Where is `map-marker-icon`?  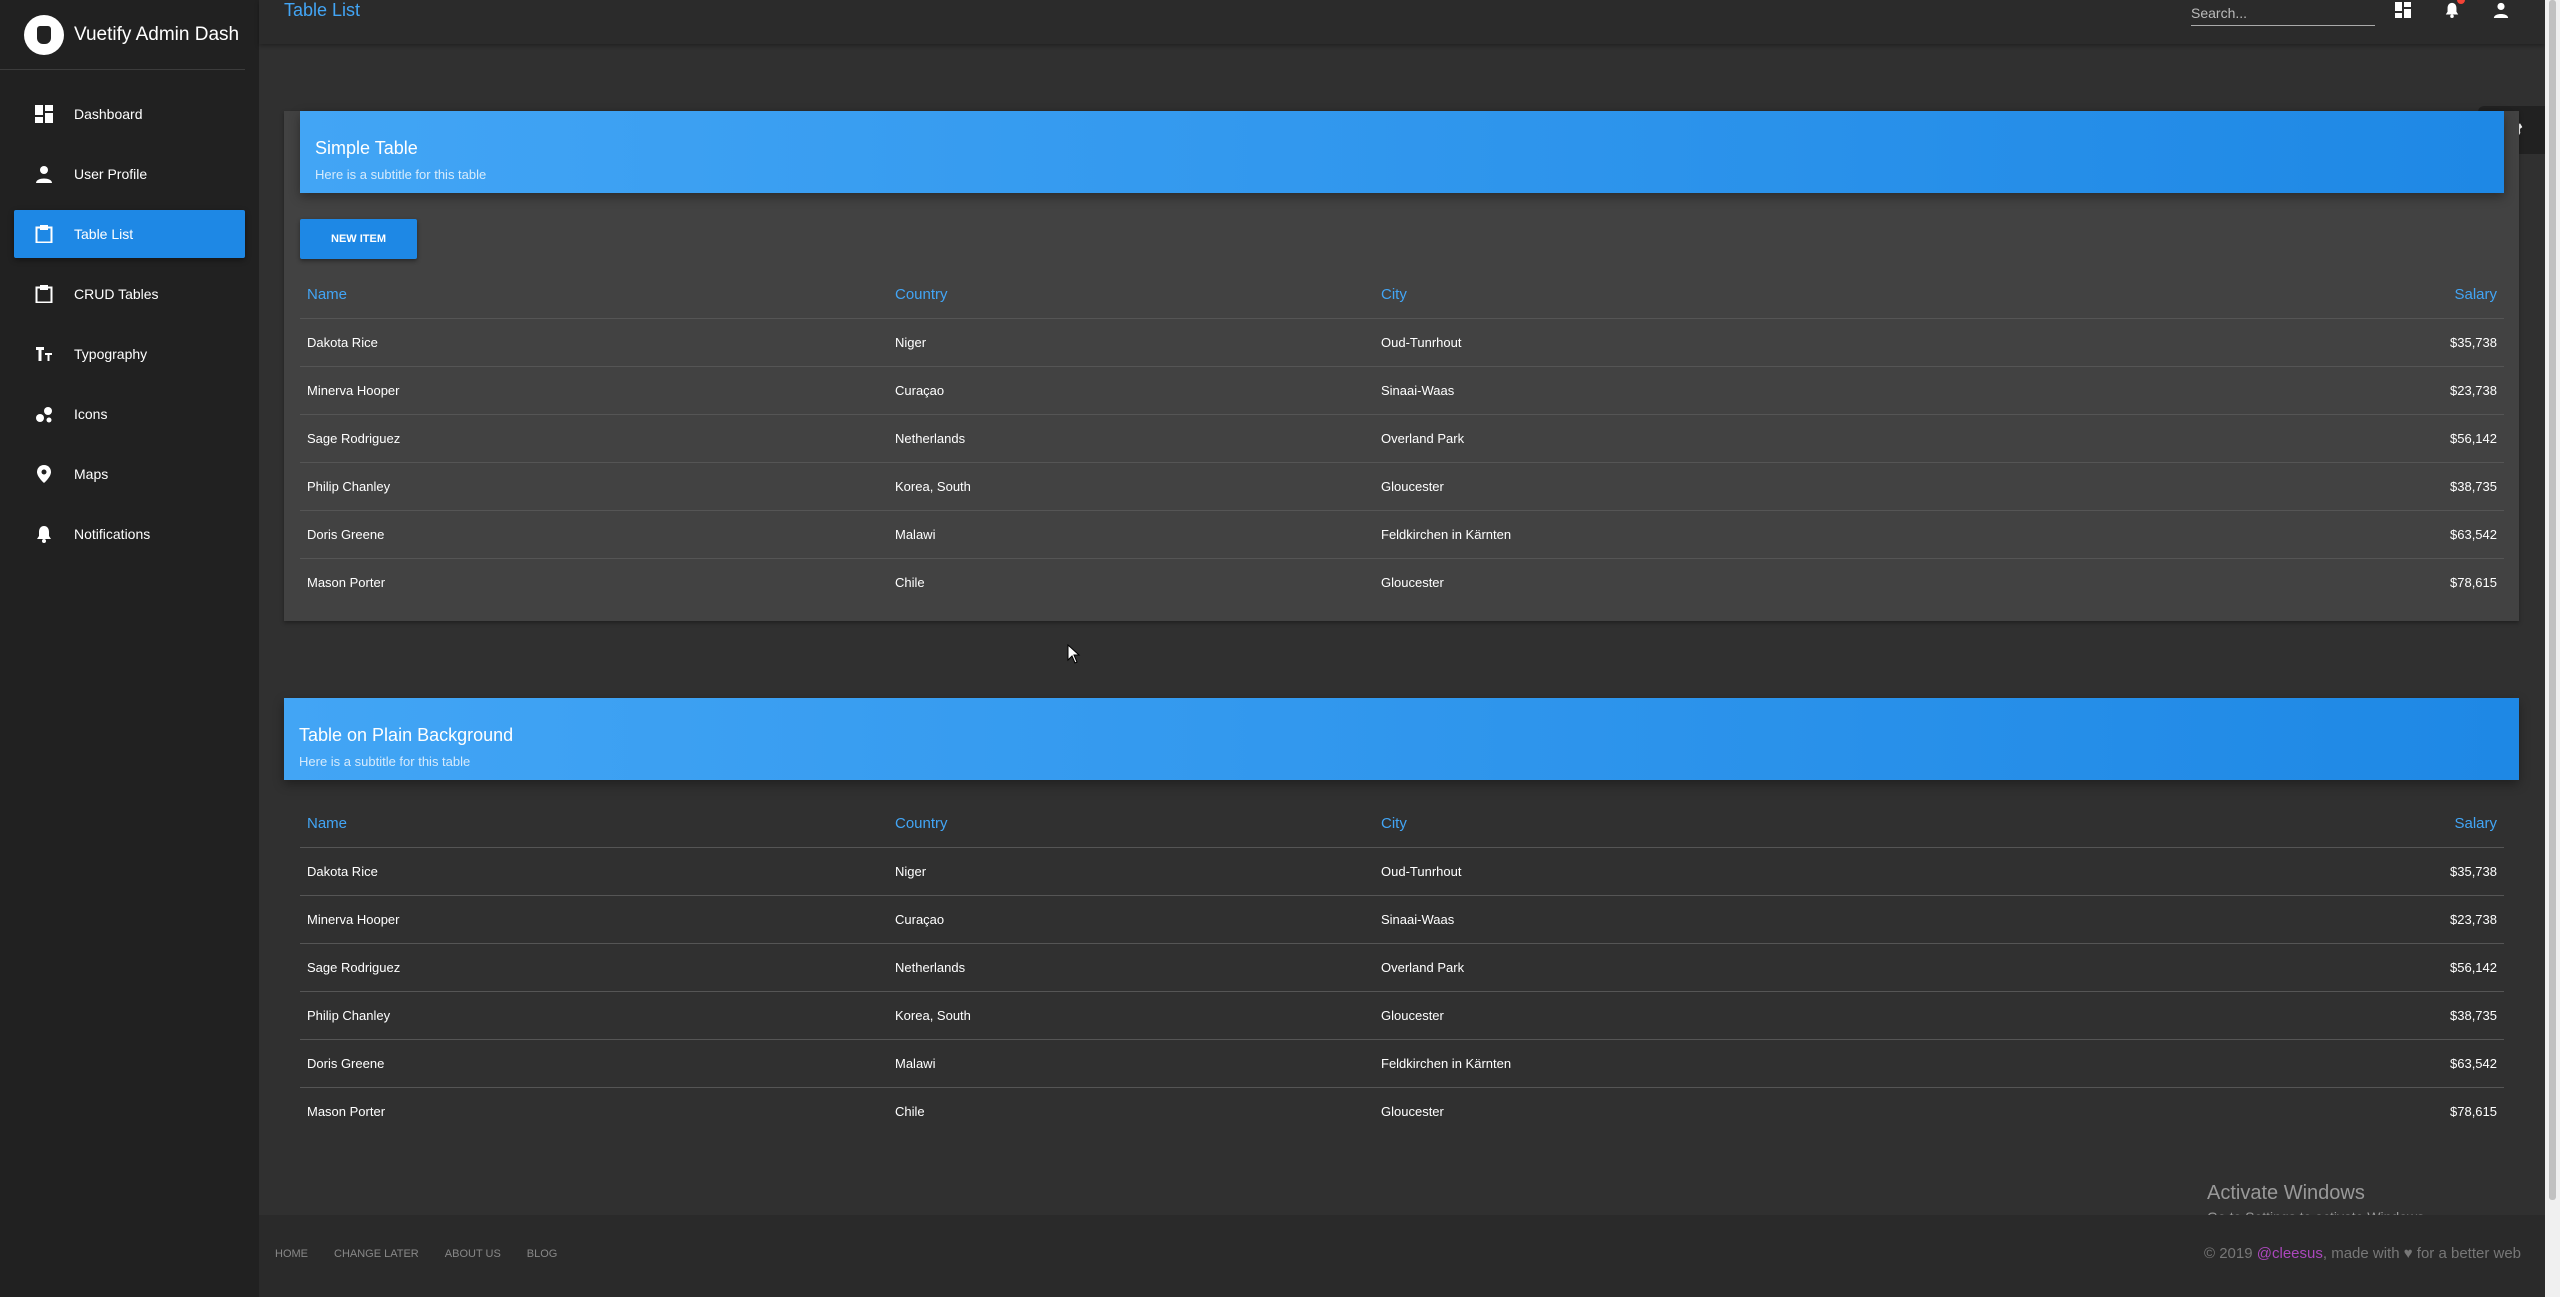 map-marker-icon is located at coordinates (44, 474).